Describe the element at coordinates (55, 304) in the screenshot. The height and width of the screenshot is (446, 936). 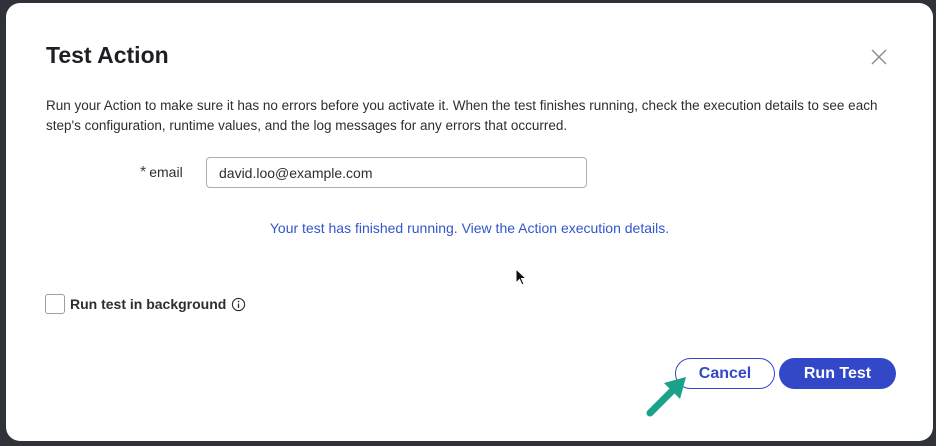
I see `run-in-background-checkbox` at that location.